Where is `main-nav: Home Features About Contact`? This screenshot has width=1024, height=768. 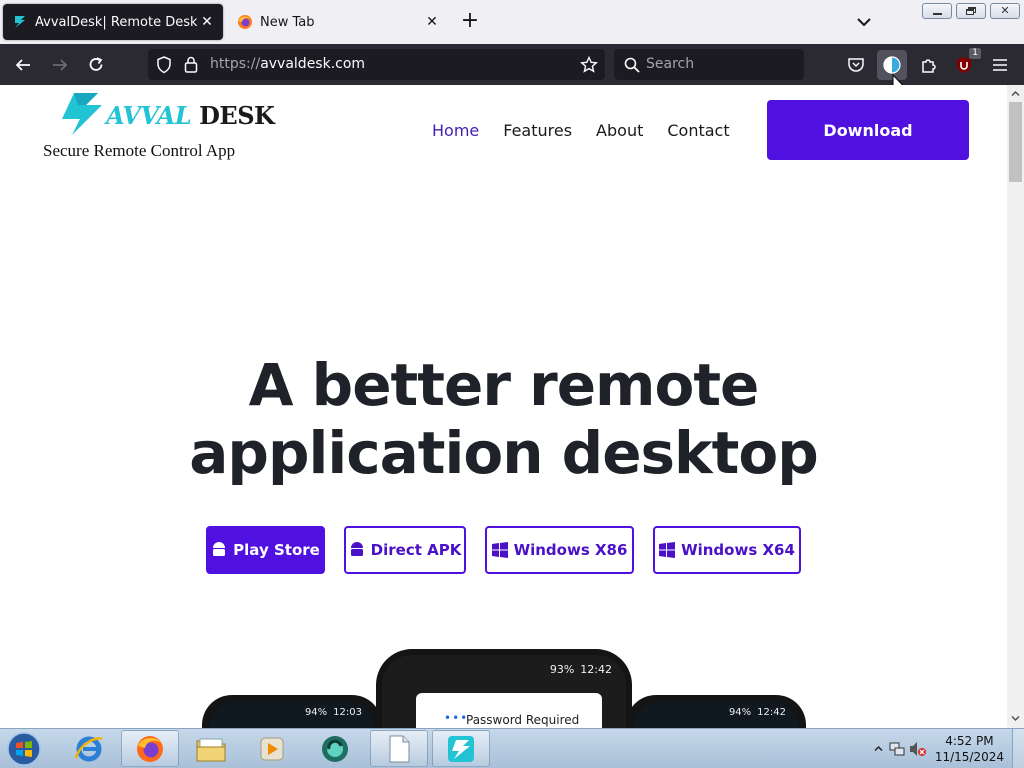
main-nav: Home Features About Contact is located at coordinates (581, 130).